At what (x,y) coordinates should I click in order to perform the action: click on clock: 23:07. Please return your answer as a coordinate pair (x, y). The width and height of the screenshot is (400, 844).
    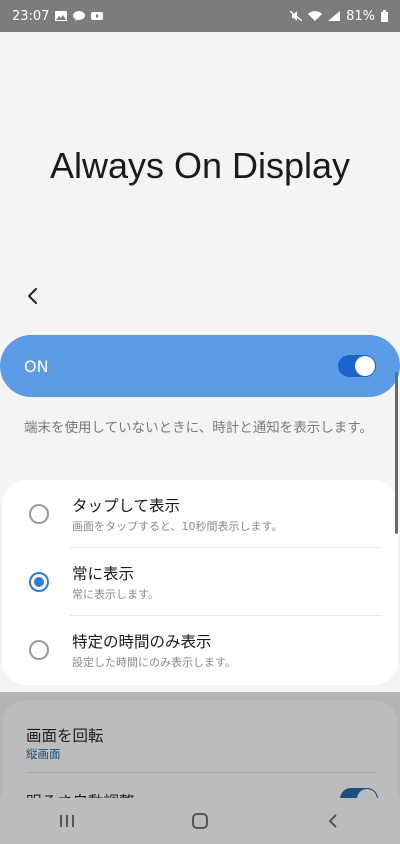
    Looking at the image, I should click on (31, 16).